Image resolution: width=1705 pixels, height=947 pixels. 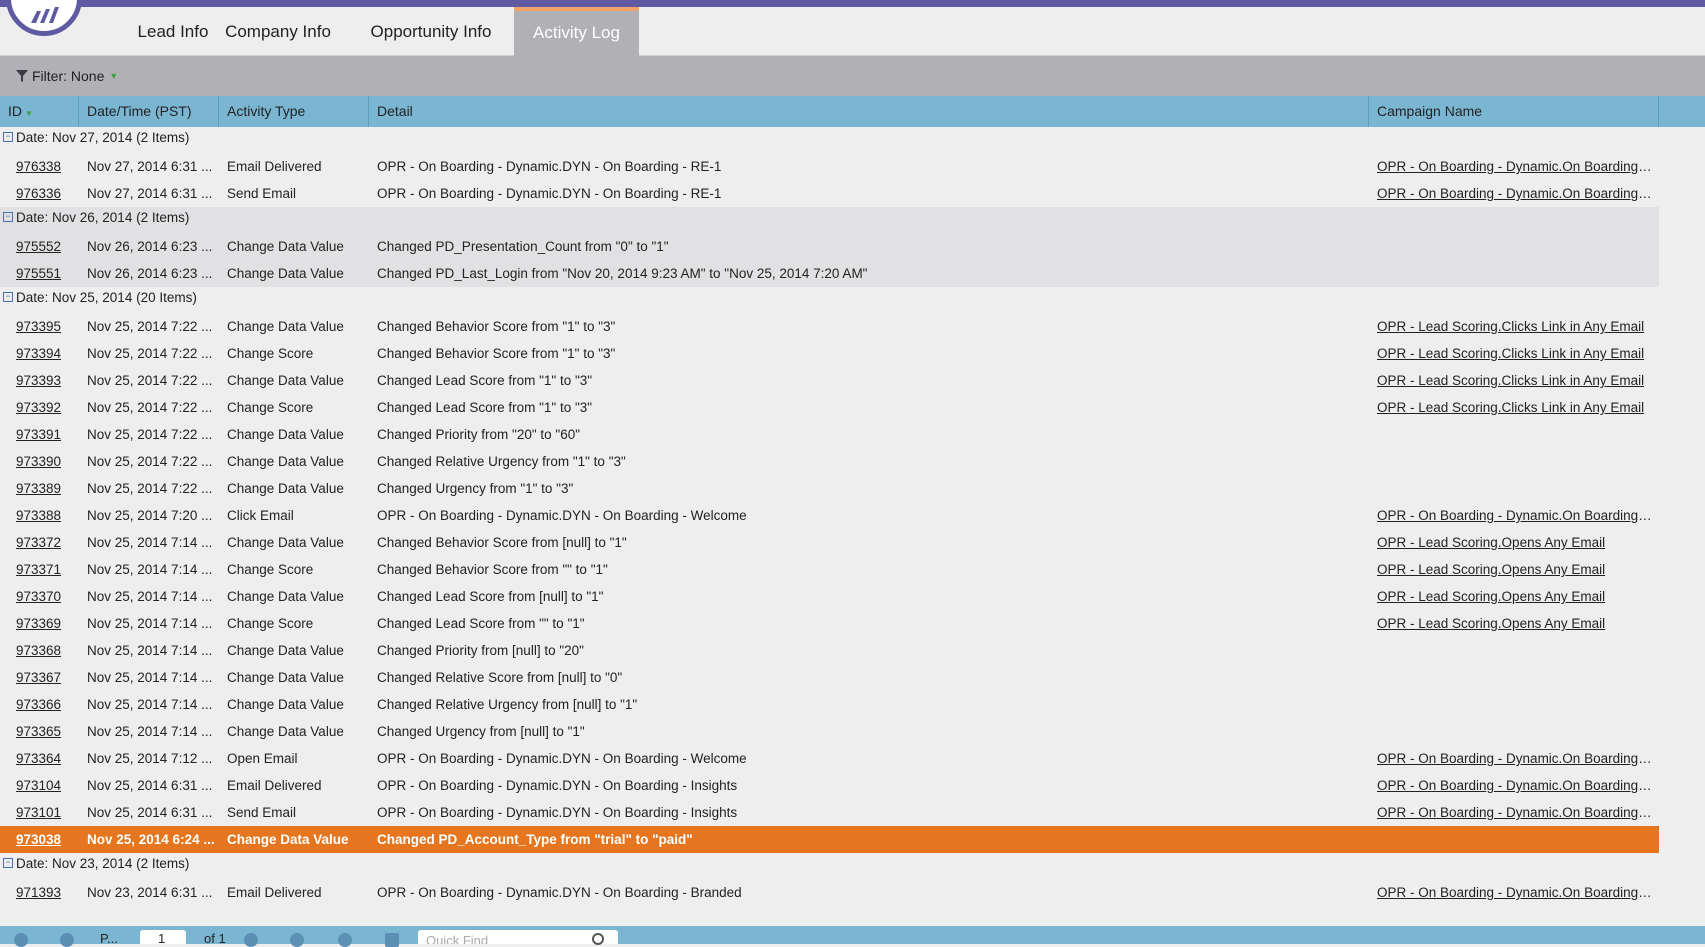 What do you see at coordinates (829, 220) in the screenshot?
I see `group-header: − Date: Nov 26, 2014 (2 Items)` at bounding box center [829, 220].